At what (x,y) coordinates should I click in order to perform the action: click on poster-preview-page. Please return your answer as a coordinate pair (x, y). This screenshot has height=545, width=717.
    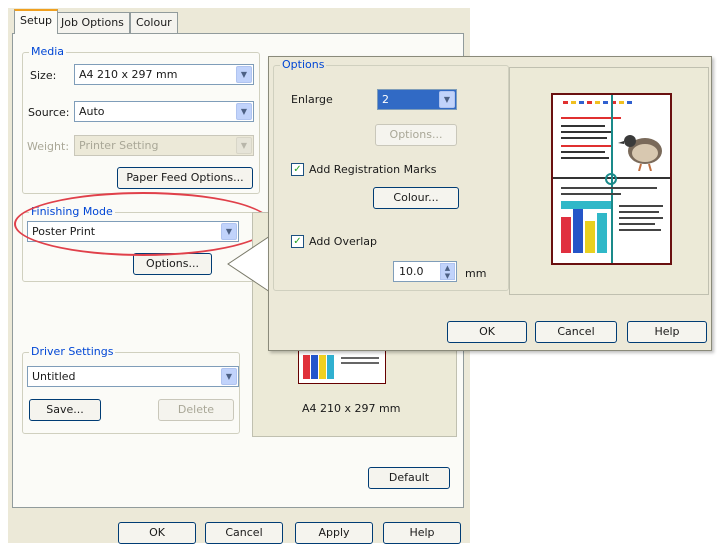
    Looking at the image, I should click on (611, 179).